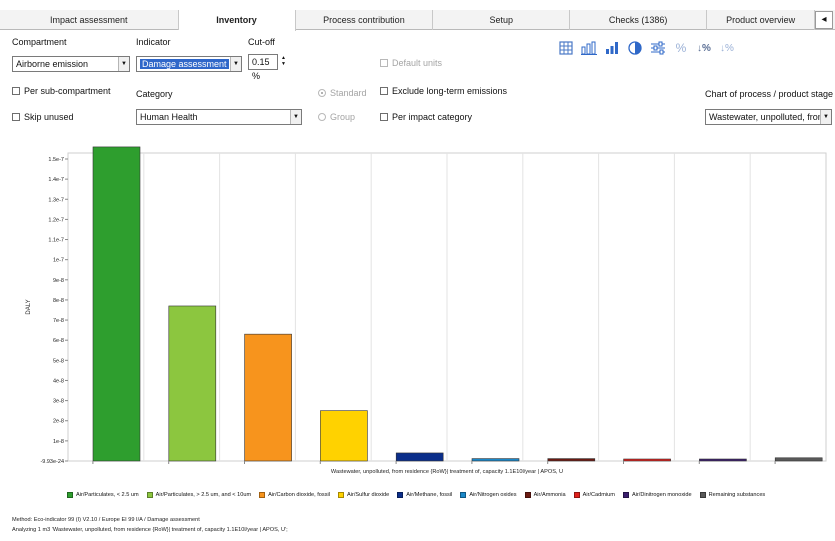  What do you see at coordinates (58, 361) in the screenshot?
I see `y-tick-label: 5e-8` at bounding box center [58, 361].